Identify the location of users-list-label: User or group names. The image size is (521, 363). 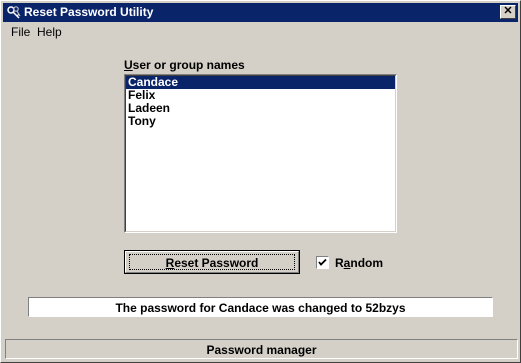
(184, 65).